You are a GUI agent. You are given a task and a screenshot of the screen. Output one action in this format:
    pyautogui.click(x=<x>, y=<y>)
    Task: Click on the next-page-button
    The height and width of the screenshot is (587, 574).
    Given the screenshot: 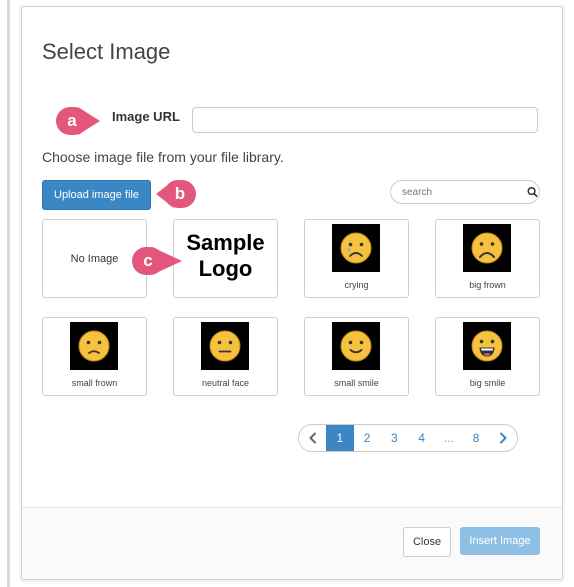 What is the action you would take?
    pyautogui.click(x=503, y=438)
    